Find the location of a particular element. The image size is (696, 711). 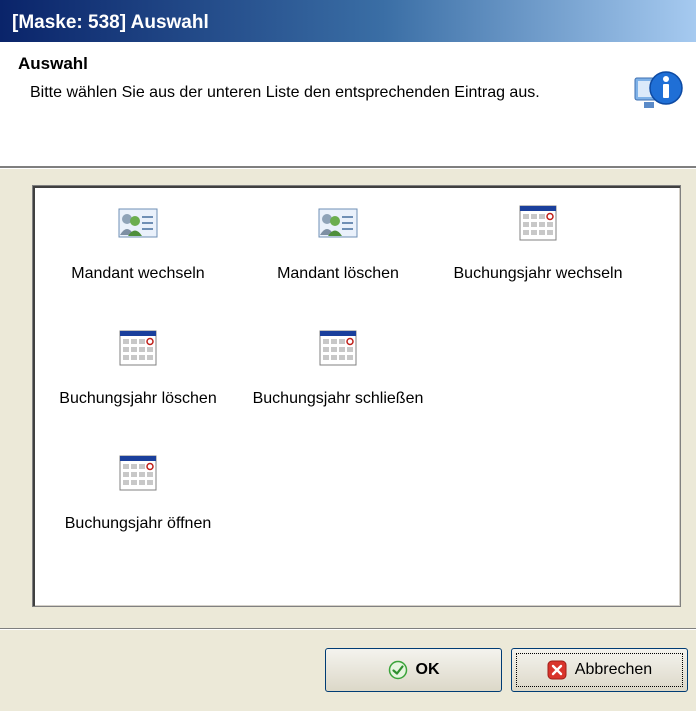

close-icon is located at coordinates (557, 670).